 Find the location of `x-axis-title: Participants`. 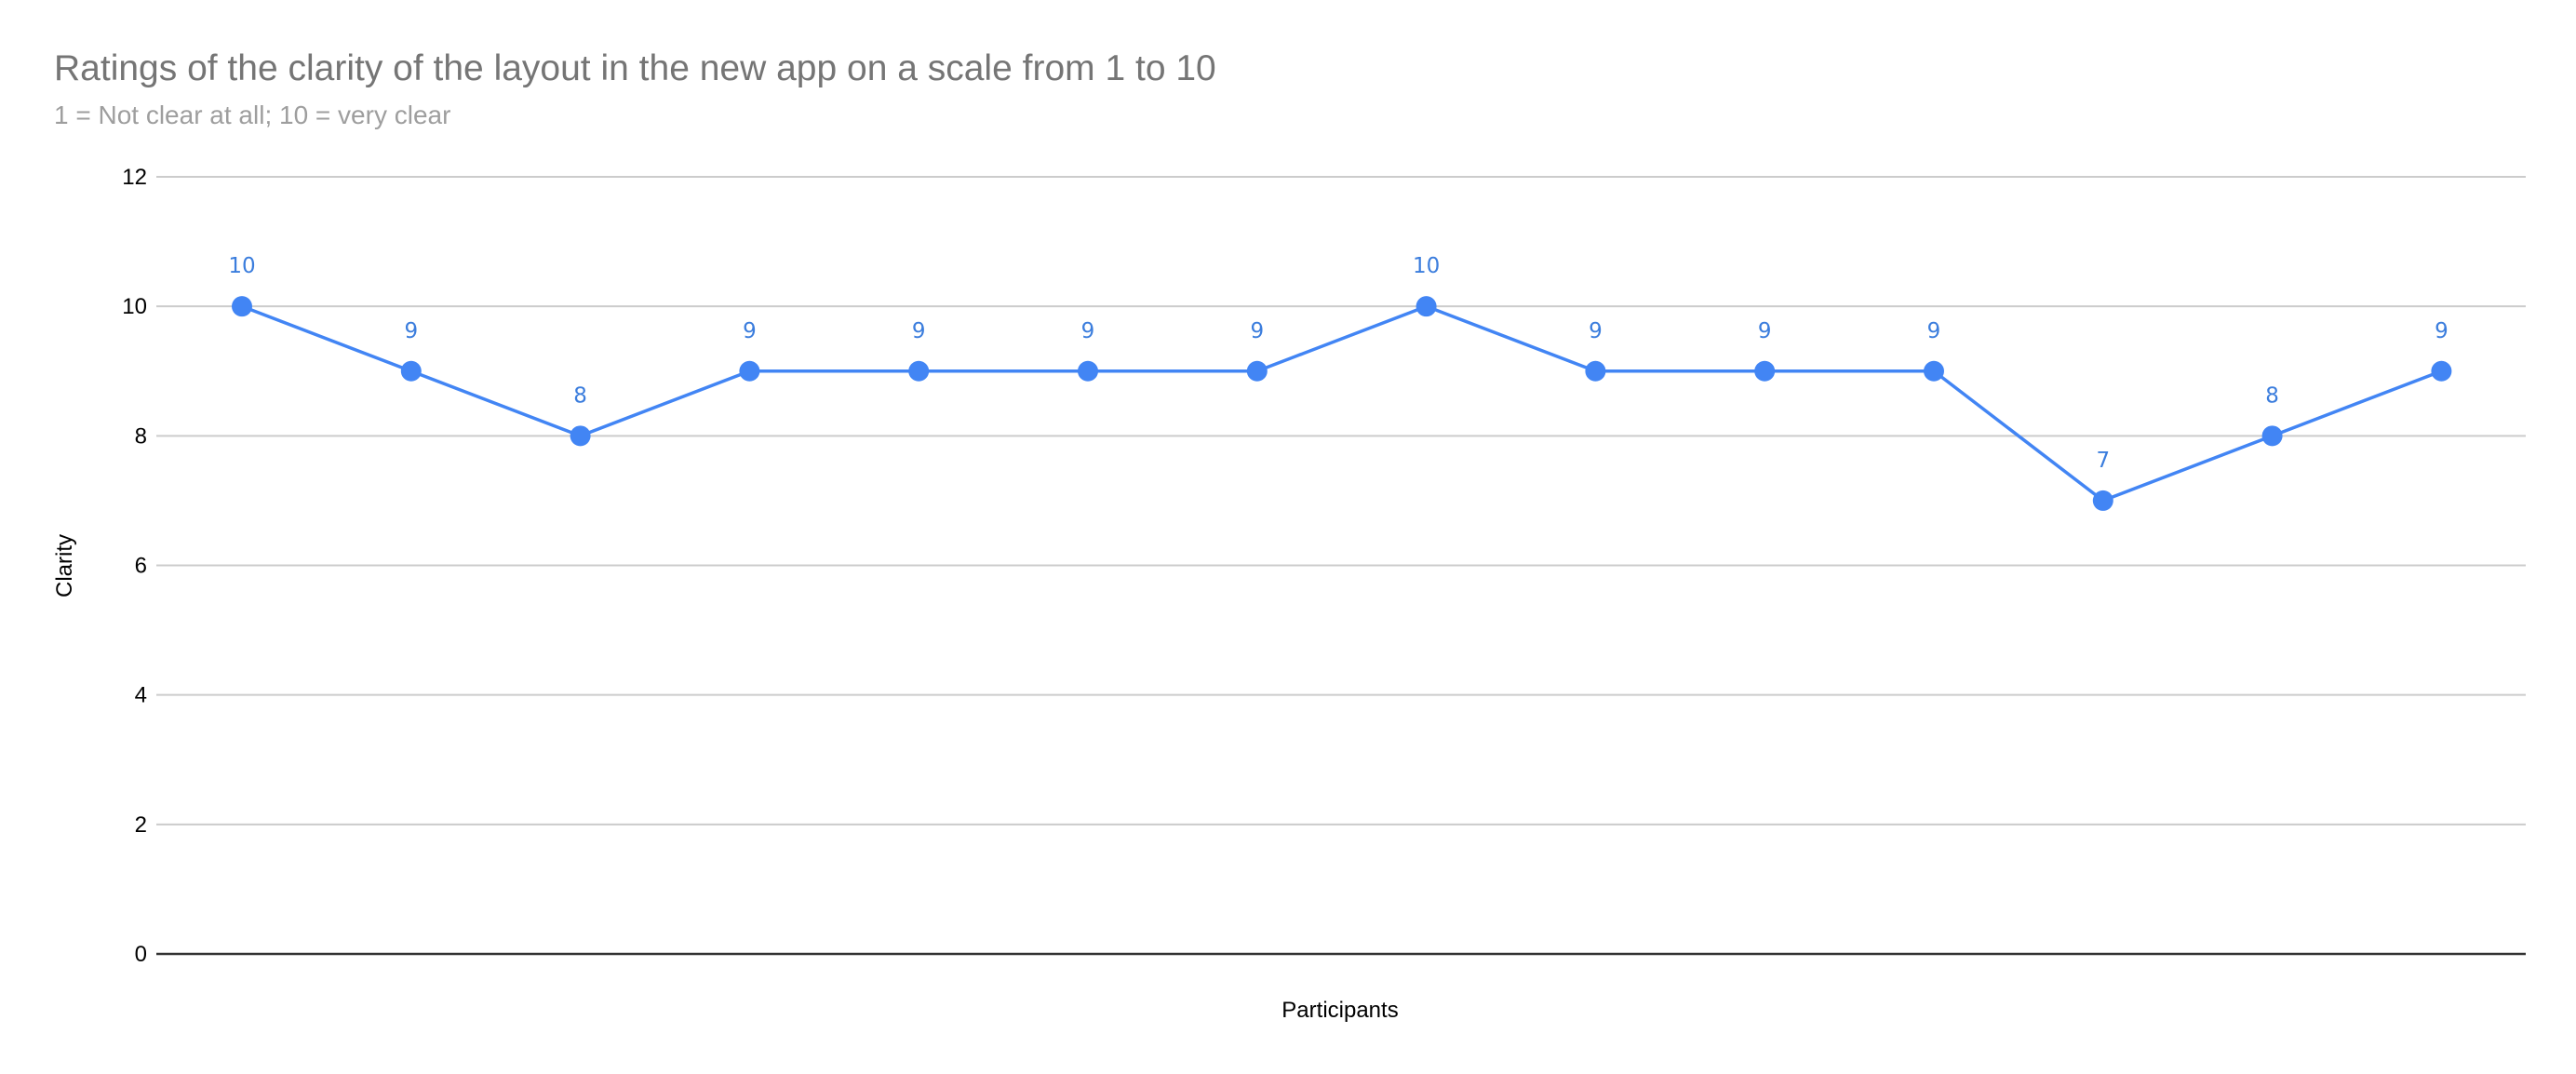

x-axis-title: Participants is located at coordinates (1339, 1010).